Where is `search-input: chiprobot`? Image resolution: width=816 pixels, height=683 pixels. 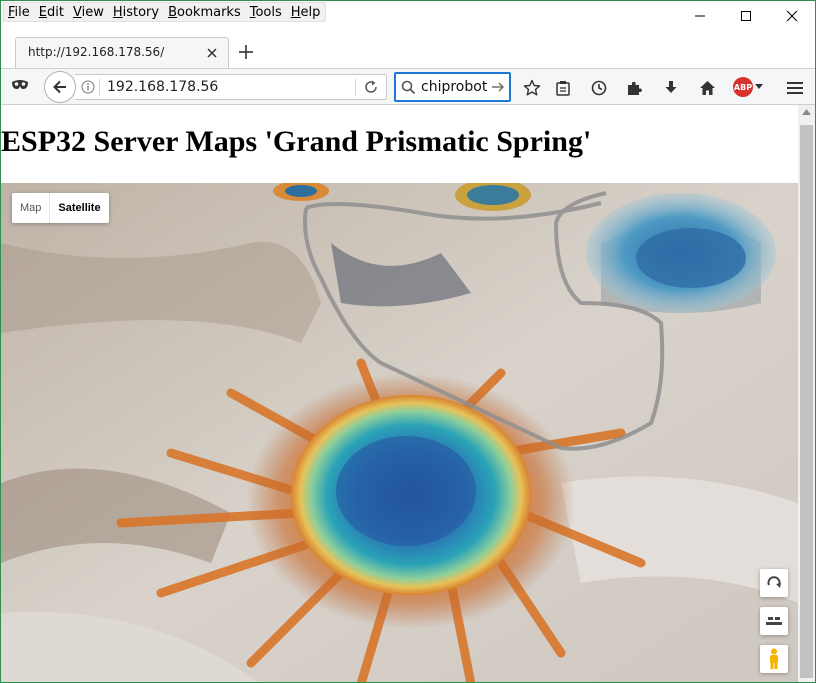 search-input: chiprobot is located at coordinates (454, 87).